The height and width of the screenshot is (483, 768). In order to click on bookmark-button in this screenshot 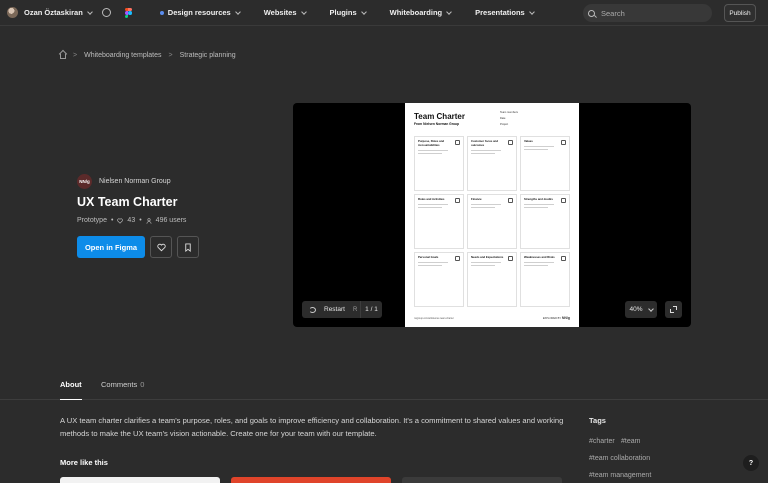, I will do `click(188, 247)`.